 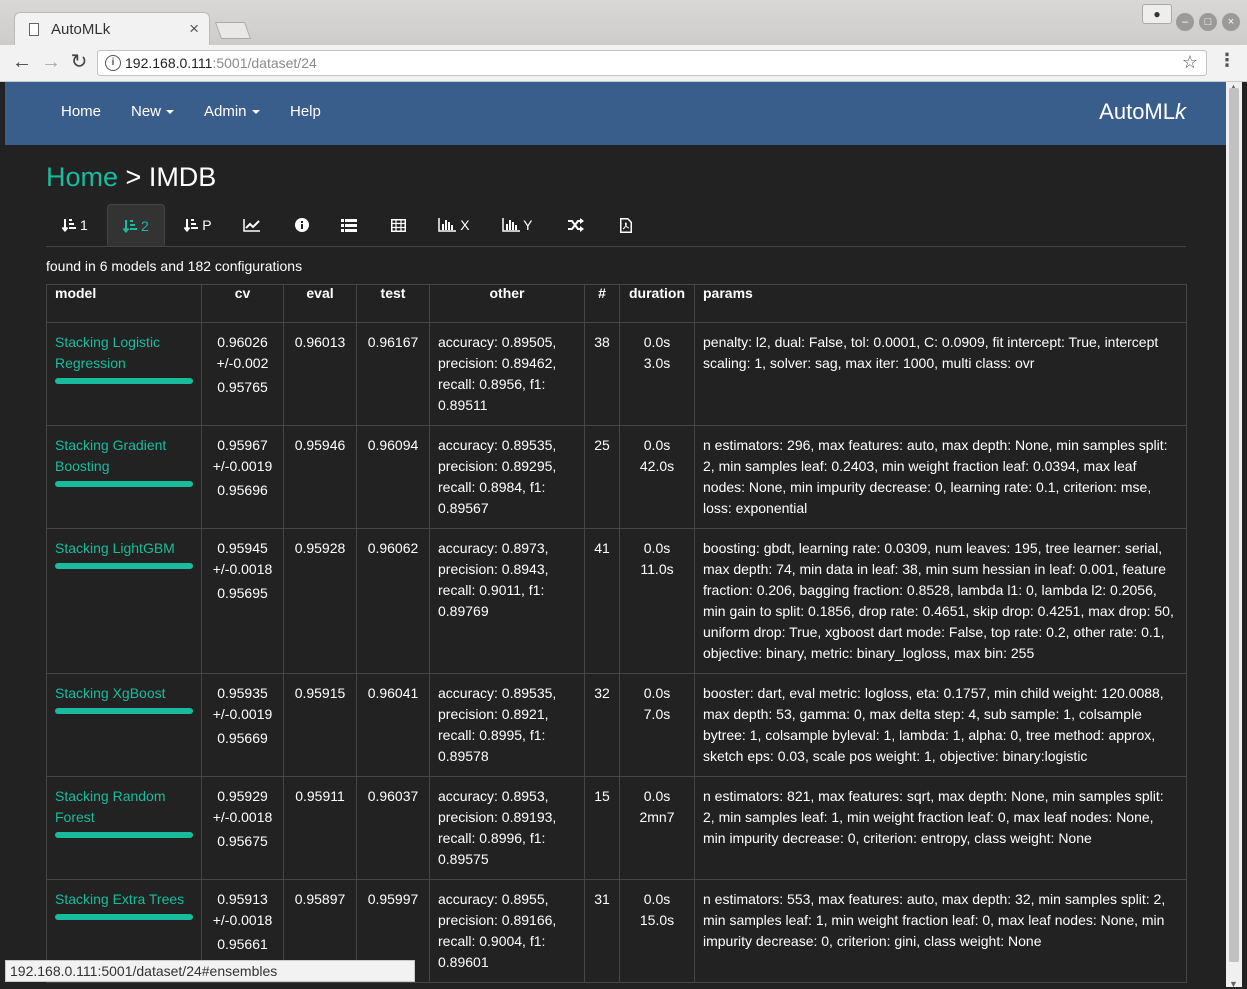 What do you see at coordinates (79, 62) in the screenshot?
I see `reload-icon: ↻` at bounding box center [79, 62].